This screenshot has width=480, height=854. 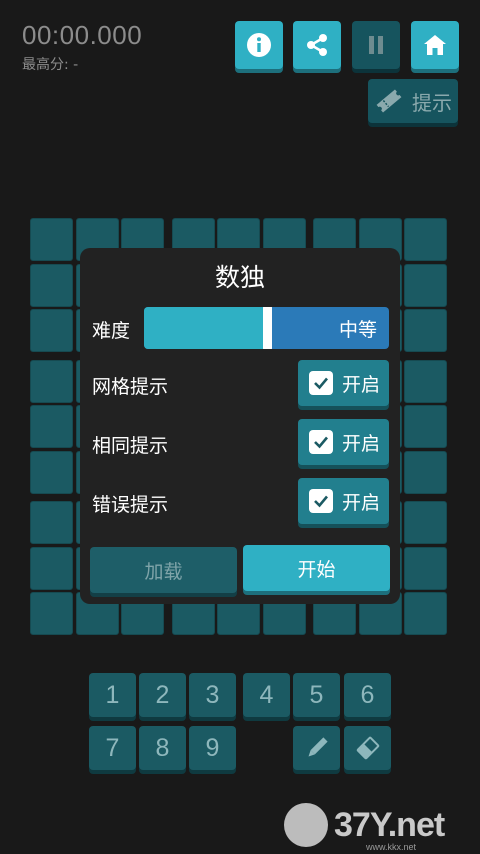 What do you see at coordinates (306, 825) in the screenshot?
I see `watermark-logo-icon` at bounding box center [306, 825].